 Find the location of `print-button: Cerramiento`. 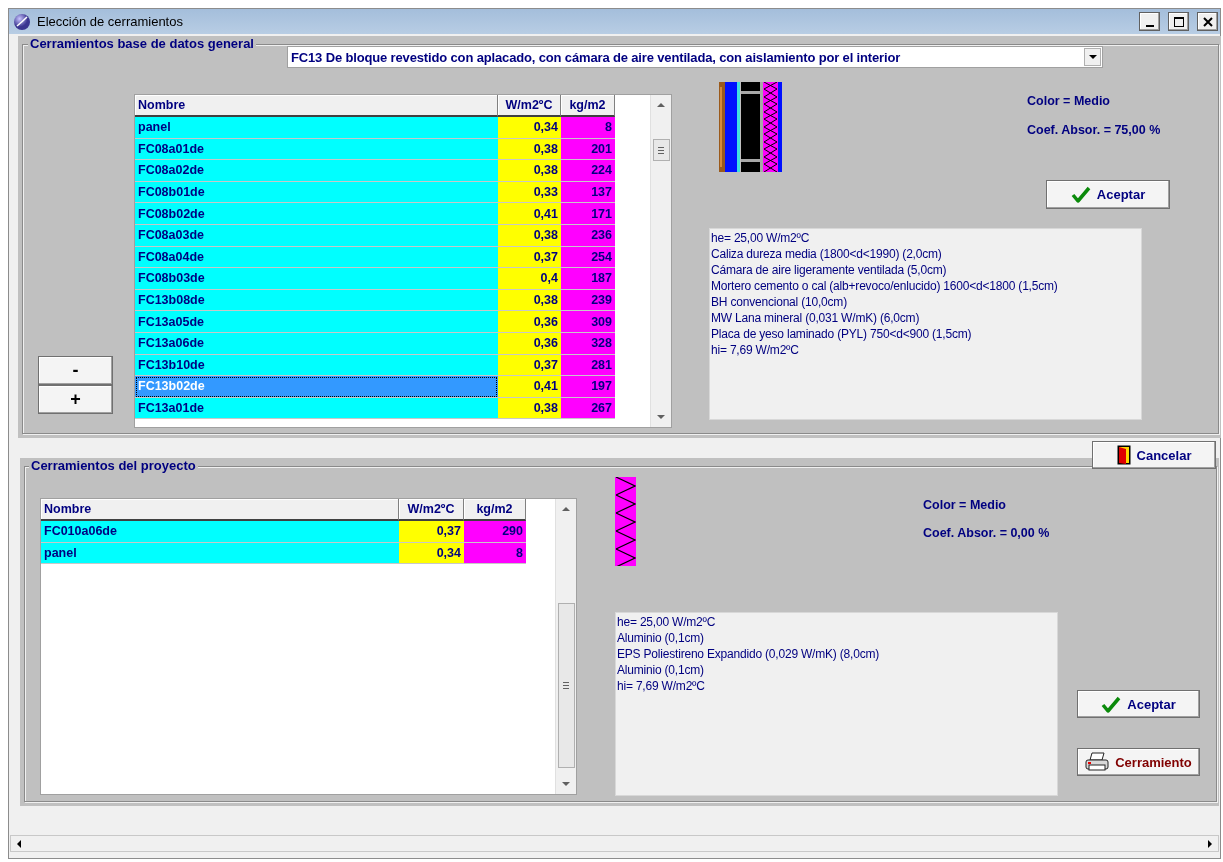

print-button: Cerramiento is located at coordinates (1138, 762).